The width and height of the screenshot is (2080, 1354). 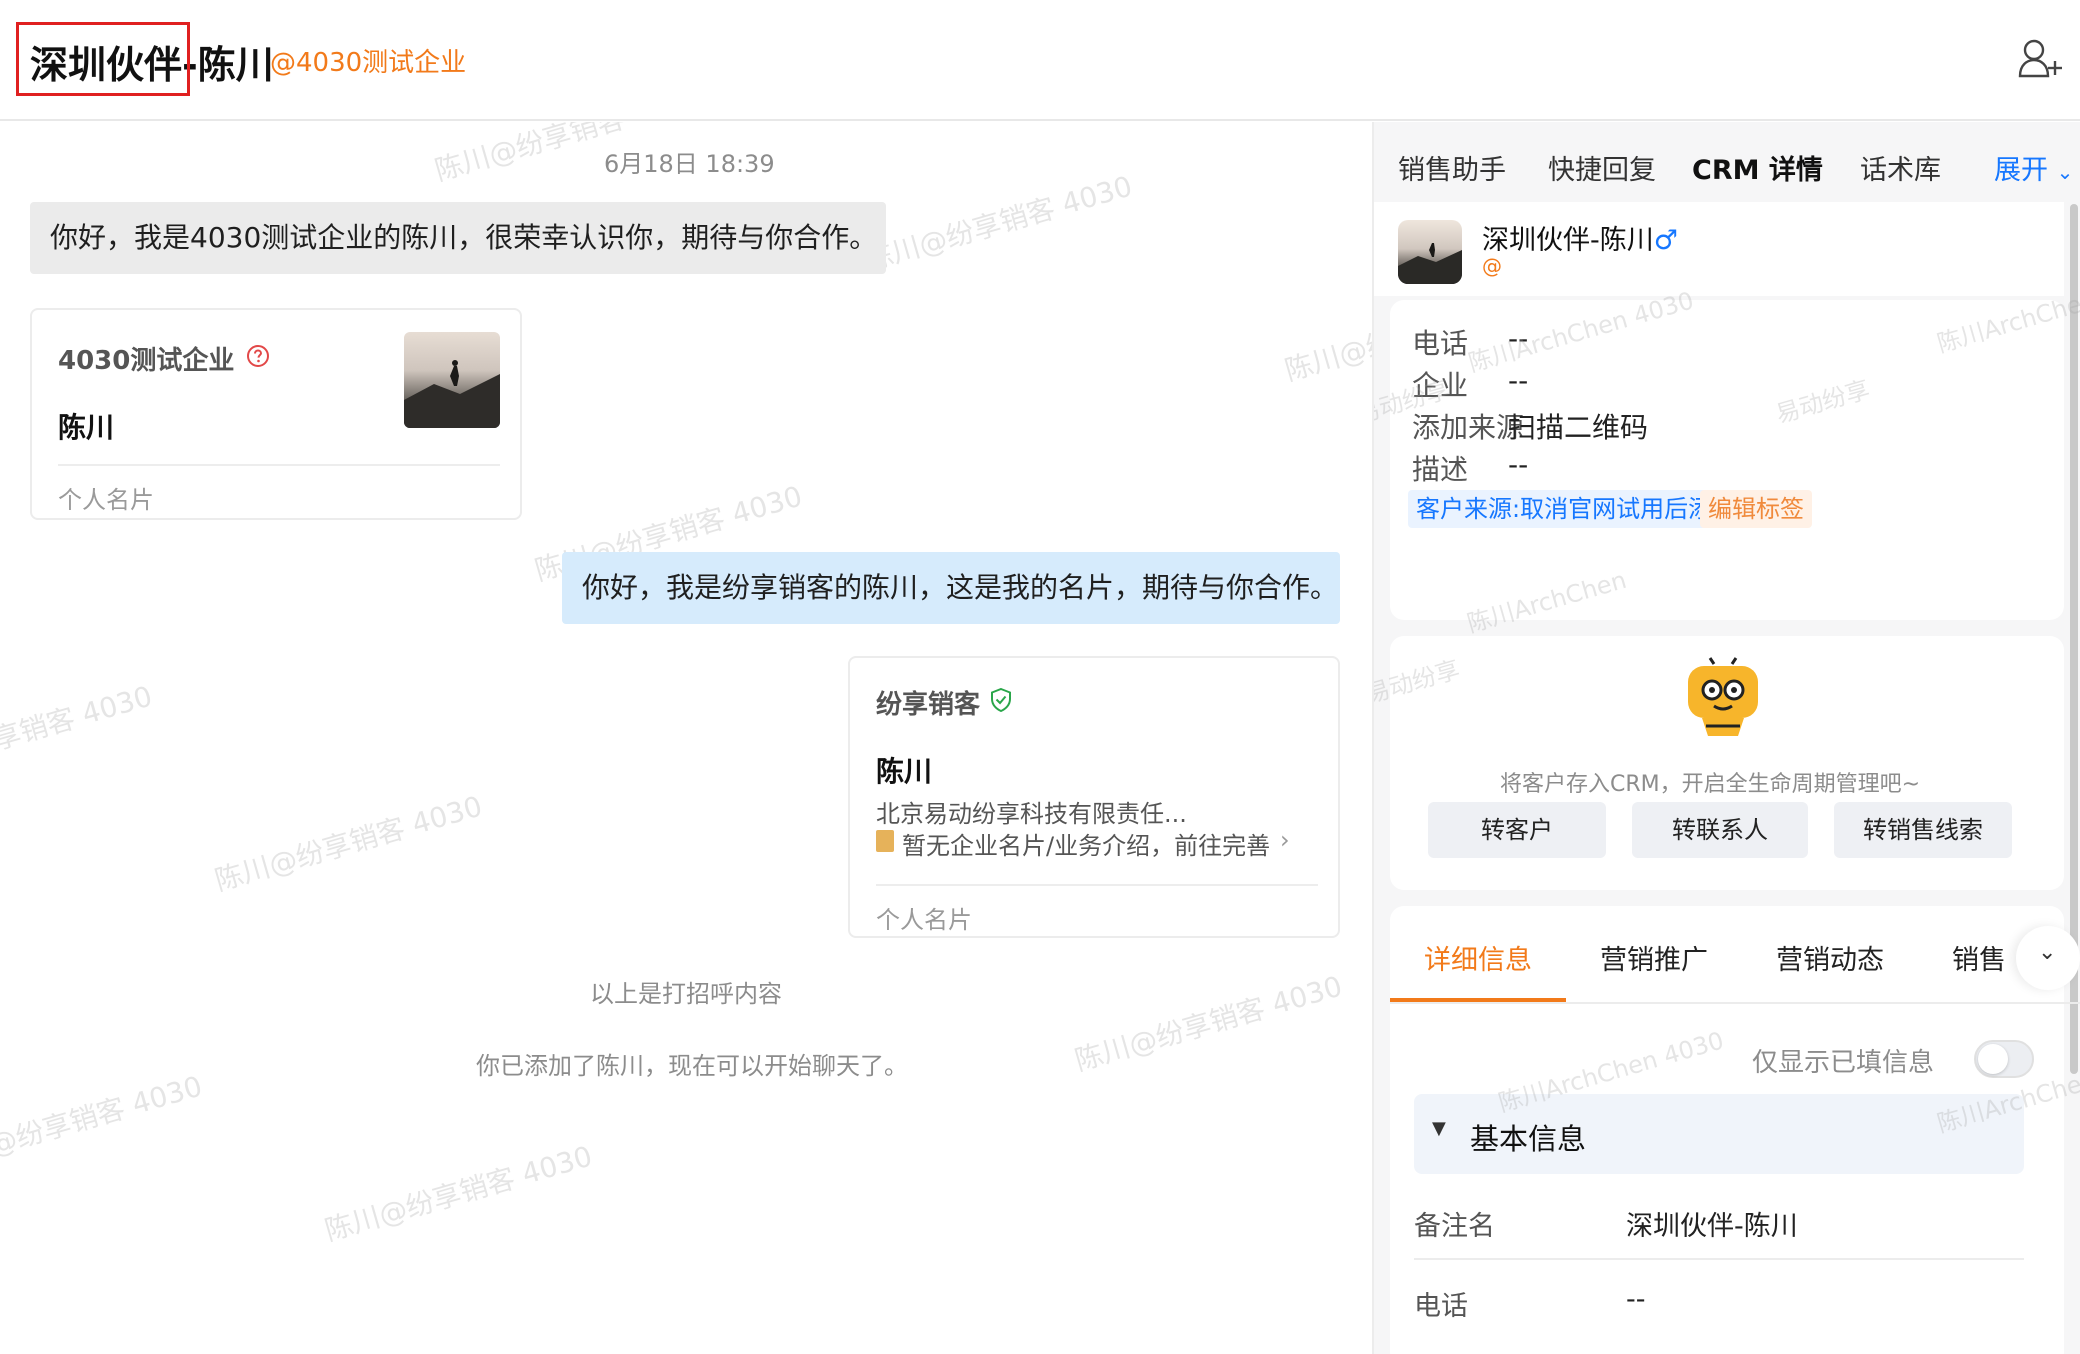 What do you see at coordinates (1710, 784) in the screenshot?
I see `crm-hint-text: 将客户存入CRM，开启全生命周期管理吧~` at bounding box center [1710, 784].